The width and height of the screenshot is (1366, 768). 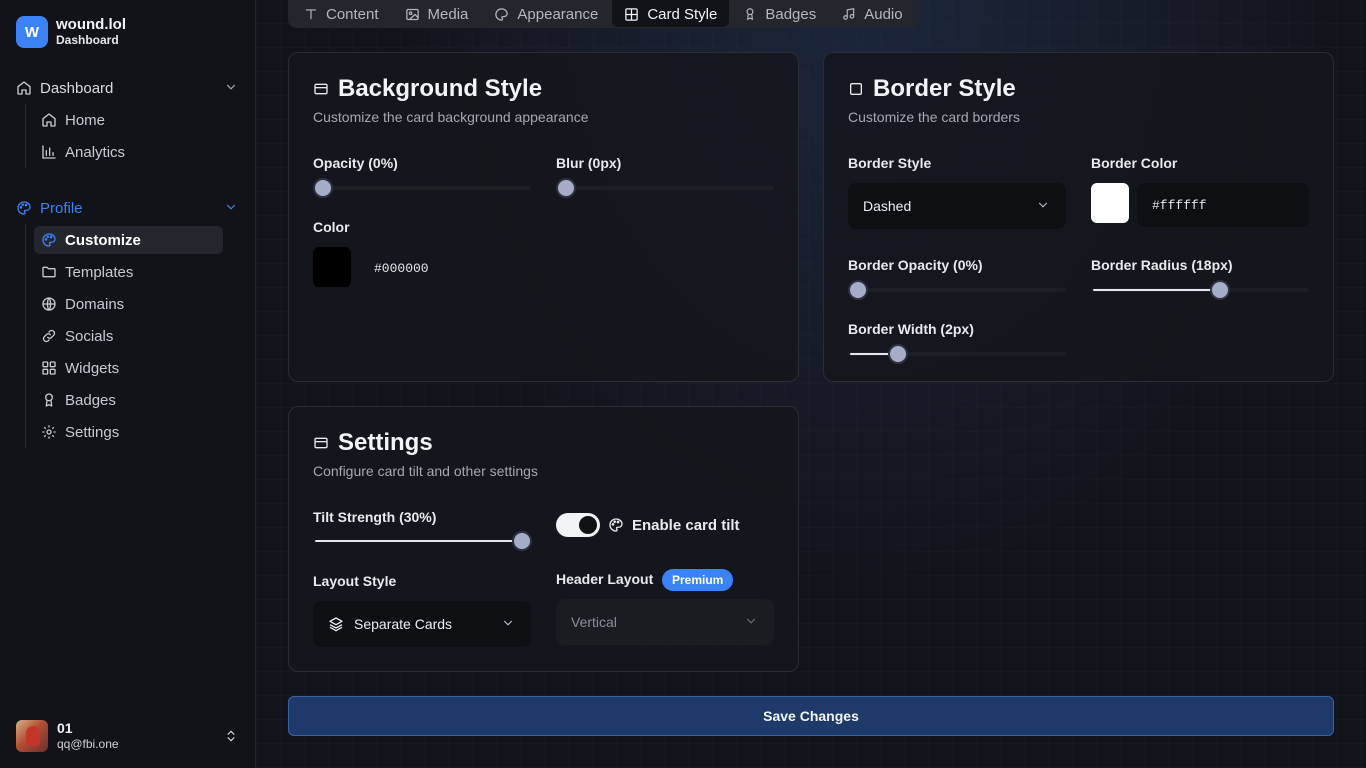 I want to click on tilt-toggle, so click(x=578, y=525).